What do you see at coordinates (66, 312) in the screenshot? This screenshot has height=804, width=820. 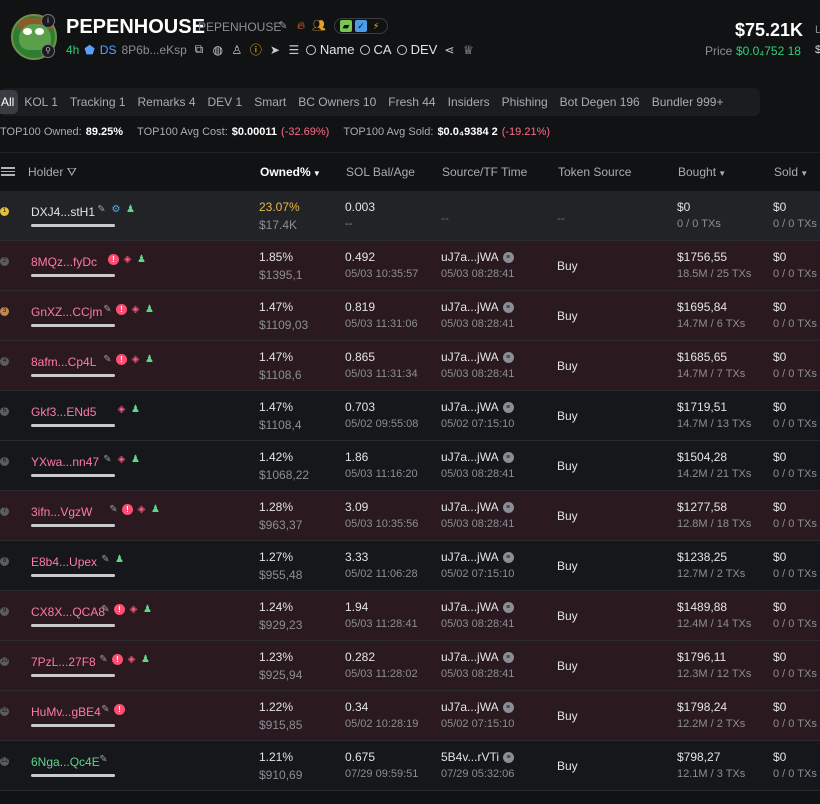 I see `holder-address: GnXZ...CCjm` at bounding box center [66, 312].